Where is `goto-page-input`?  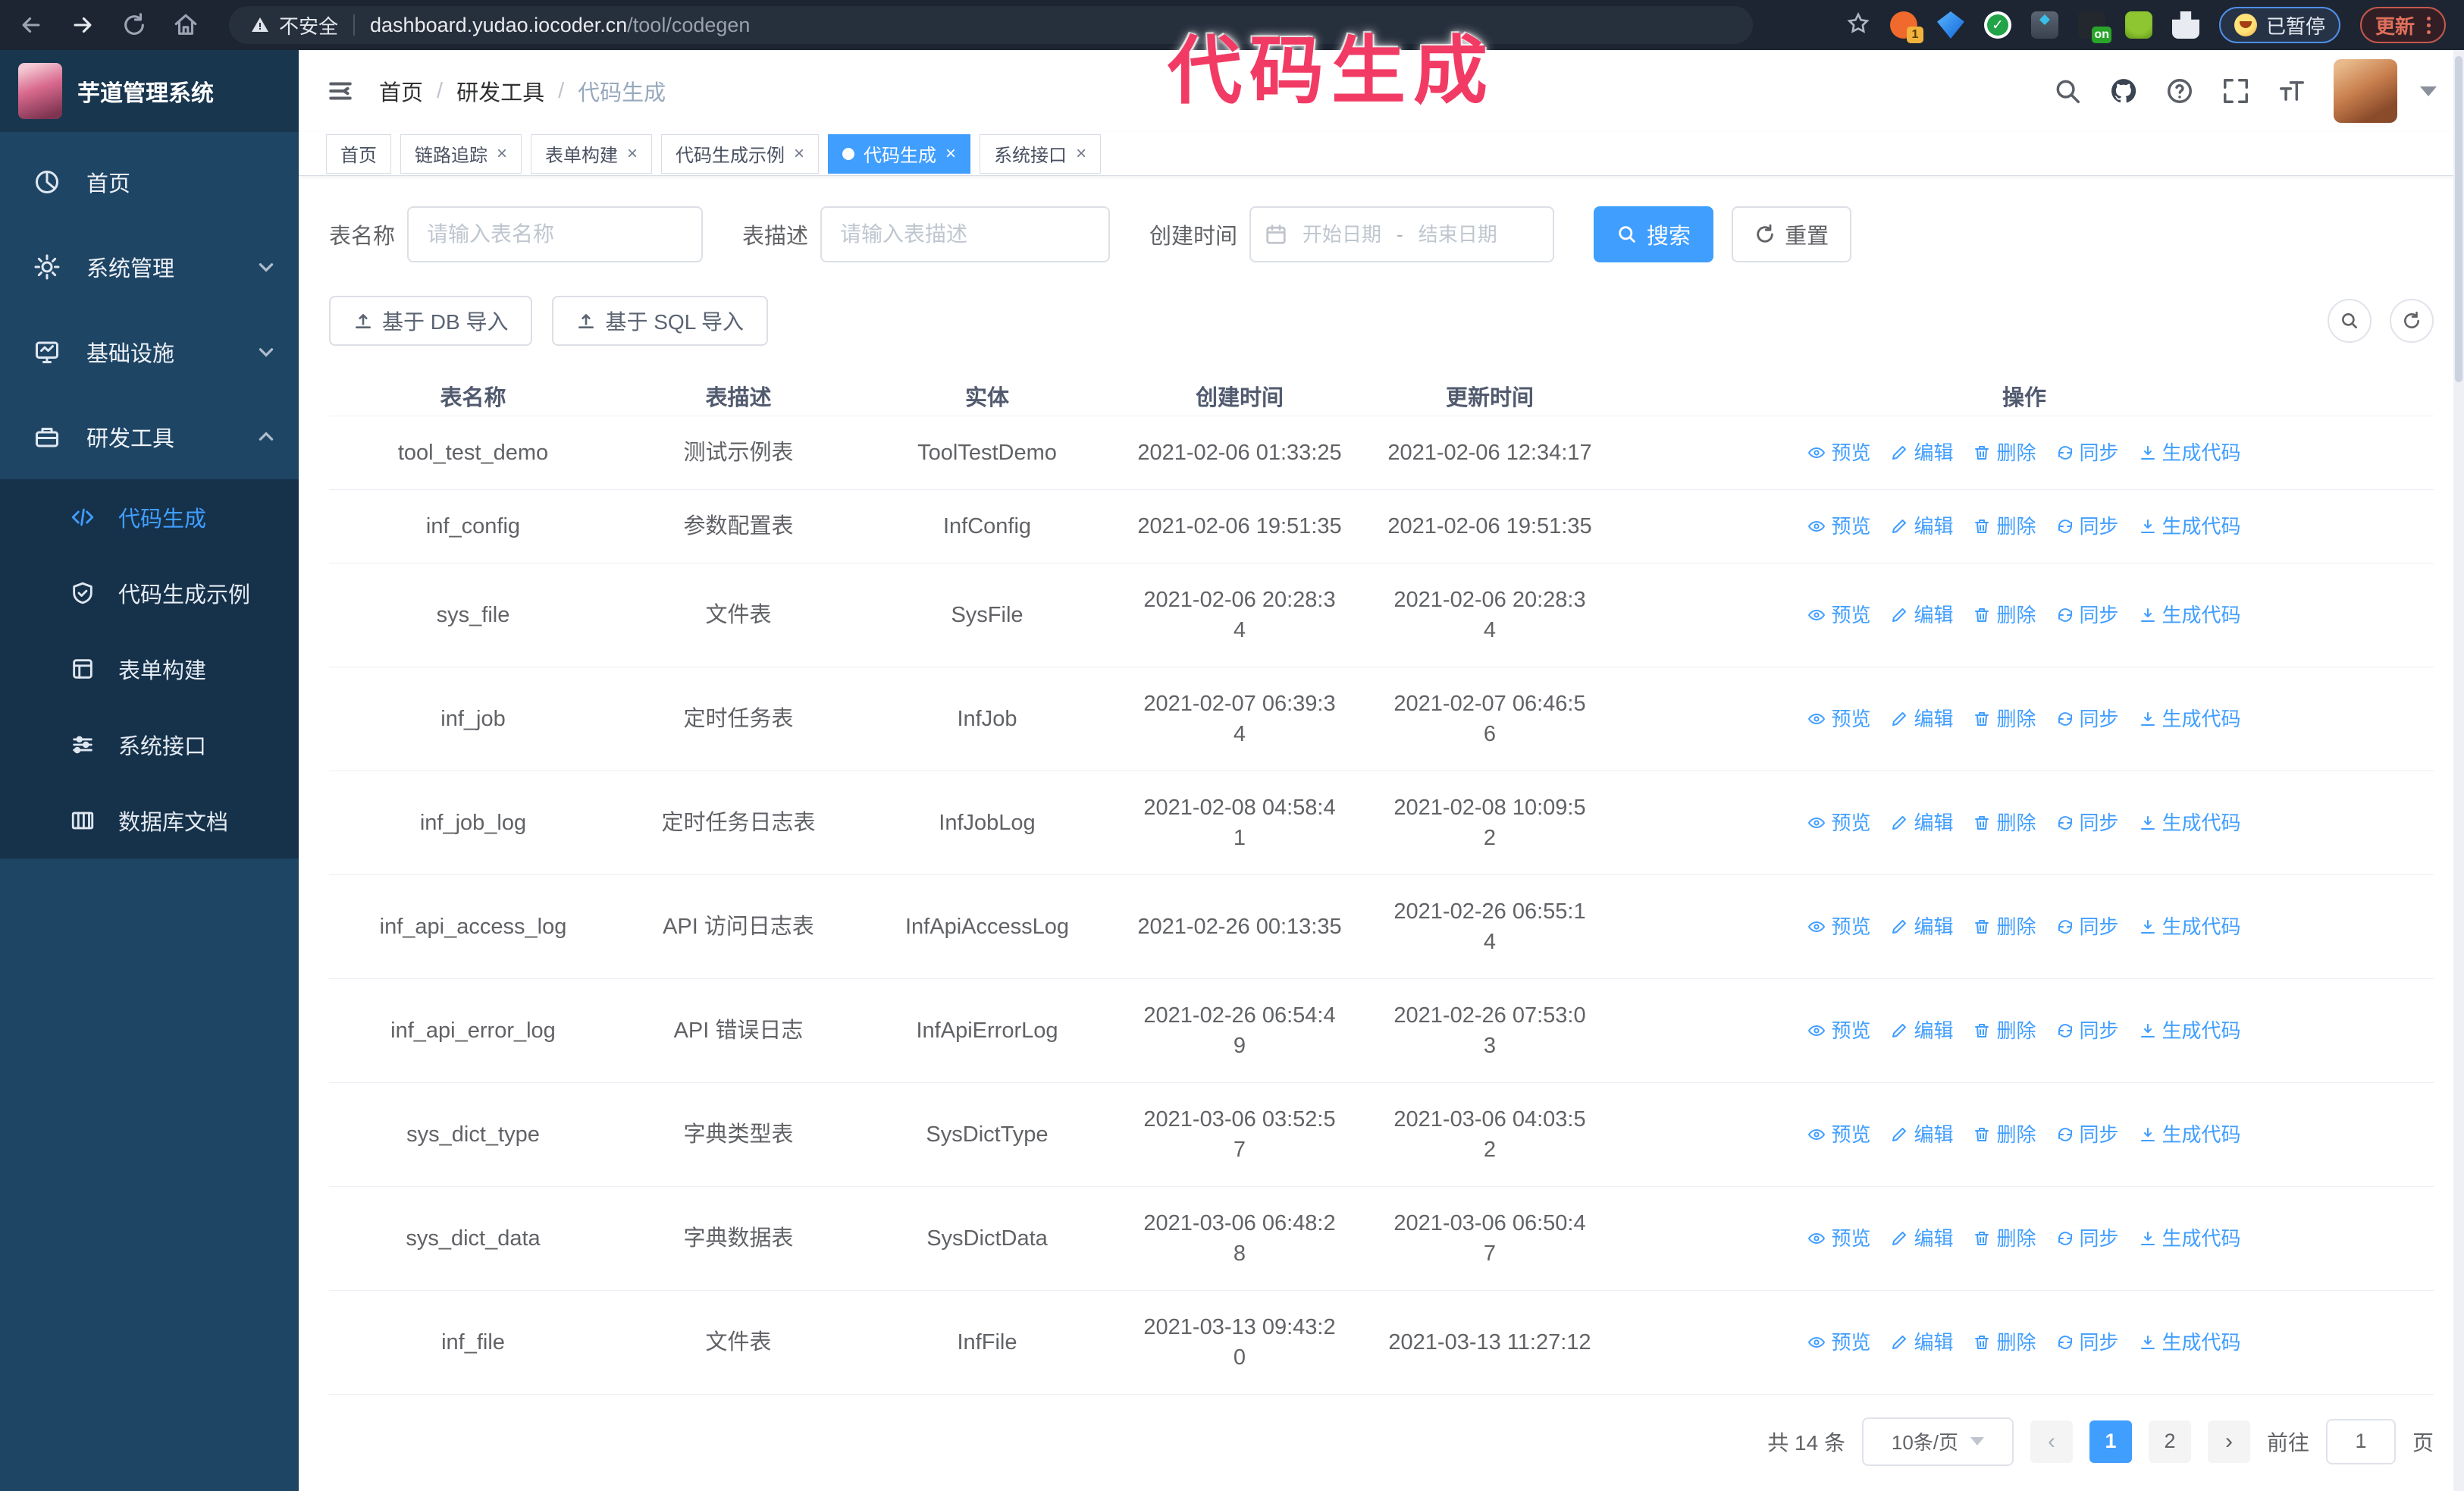
goto-page-input is located at coordinates (2360, 1441).